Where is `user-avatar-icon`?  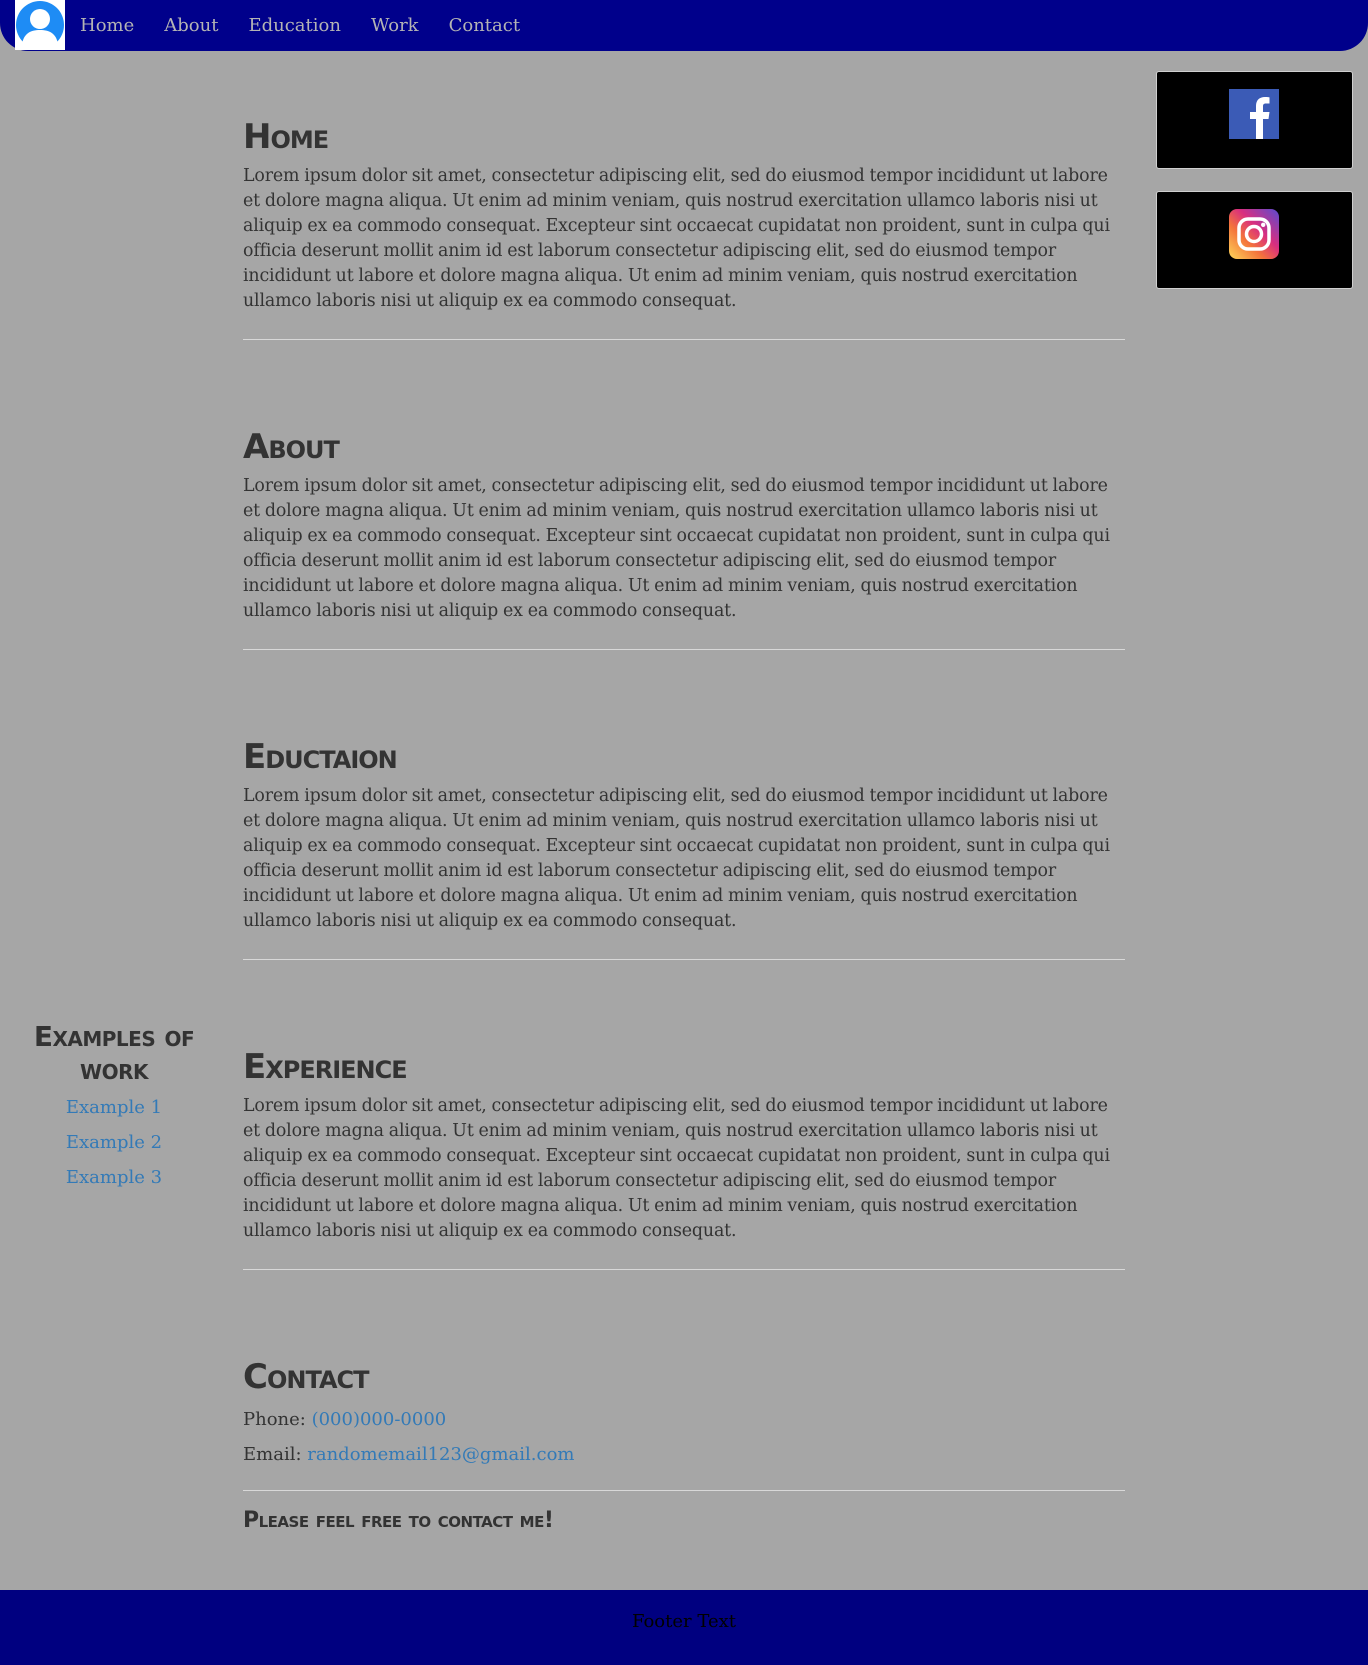
user-avatar-icon is located at coordinates (40, 25).